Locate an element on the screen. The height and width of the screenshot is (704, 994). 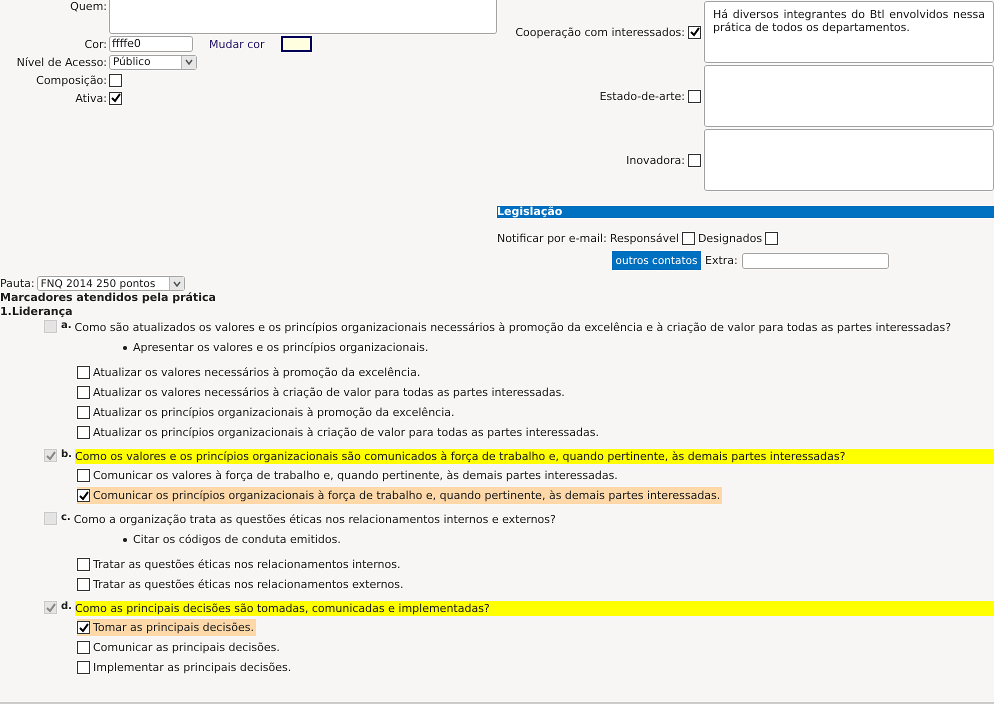
section-header: Legislação is located at coordinates (745, 212).